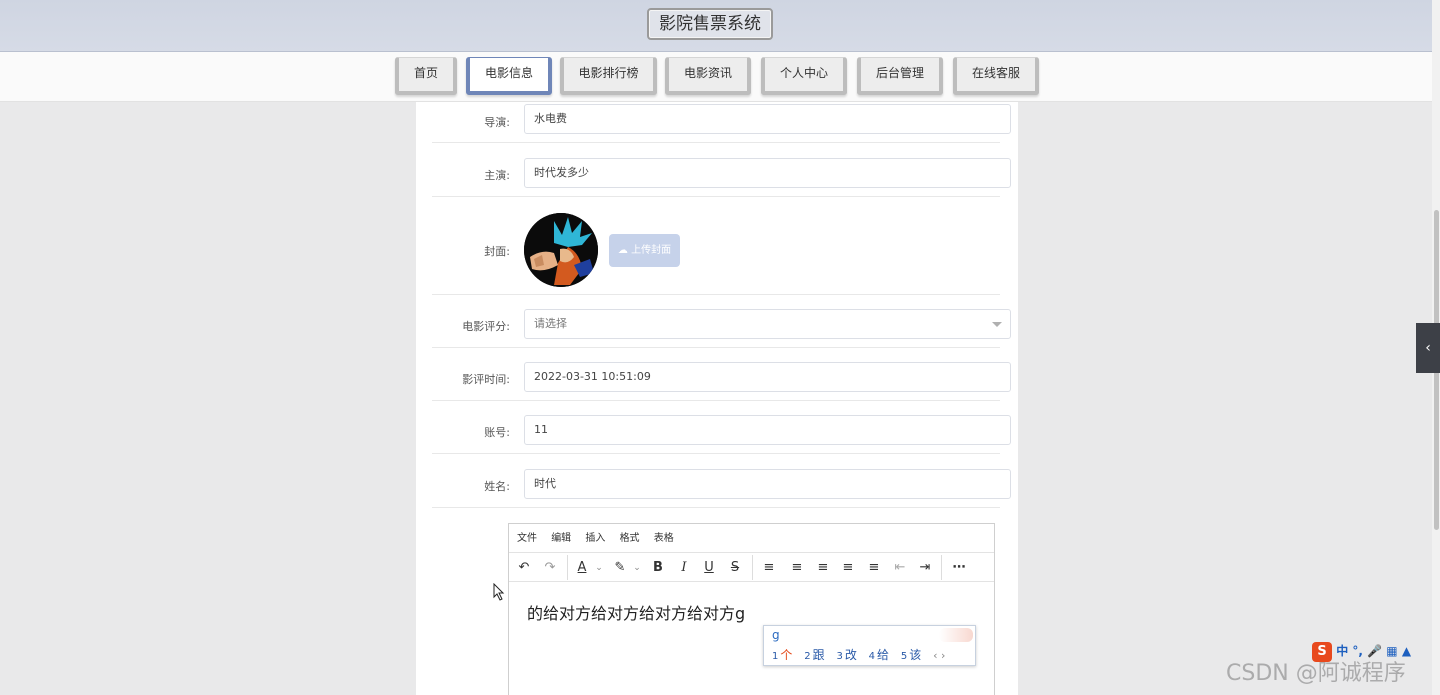 This screenshot has height=695, width=1440. Describe the element at coordinates (767, 324) in the screenshot. I see `rating-select: 请选择` at that location.